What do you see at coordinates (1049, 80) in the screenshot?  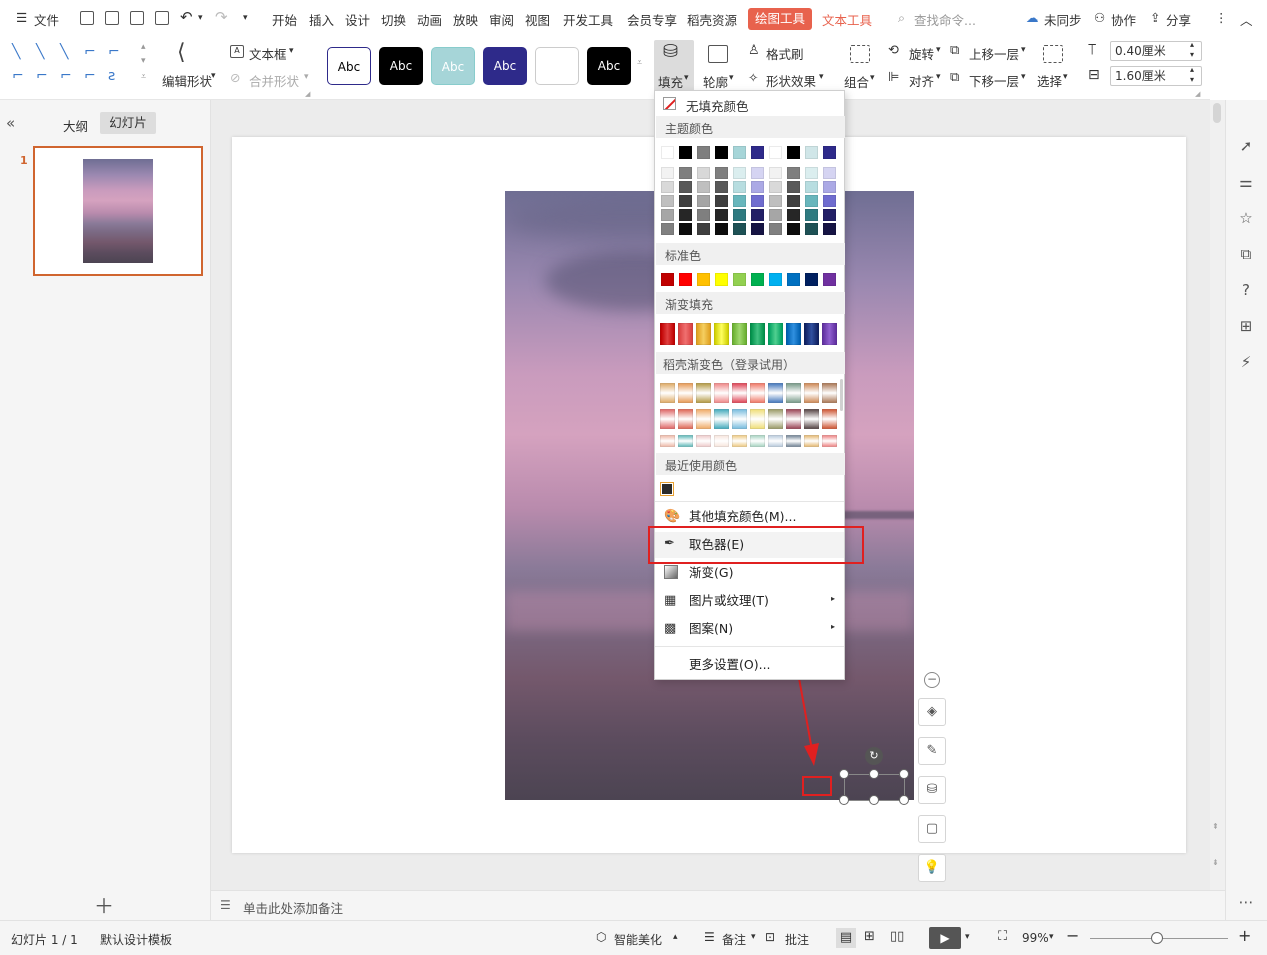 I see `select-button: 选择` at bounding box center [1049, 80].